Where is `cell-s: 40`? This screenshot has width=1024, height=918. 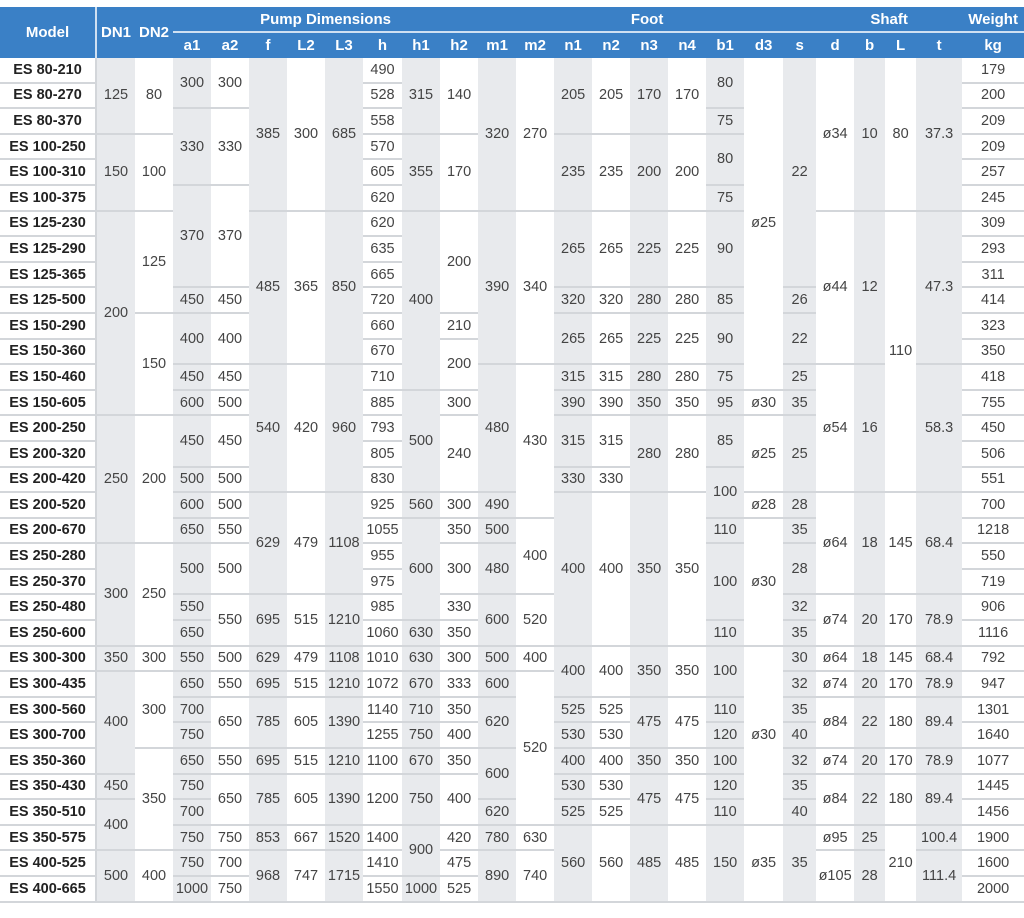 cell-s: 40 is located at coordinates (800, 812).